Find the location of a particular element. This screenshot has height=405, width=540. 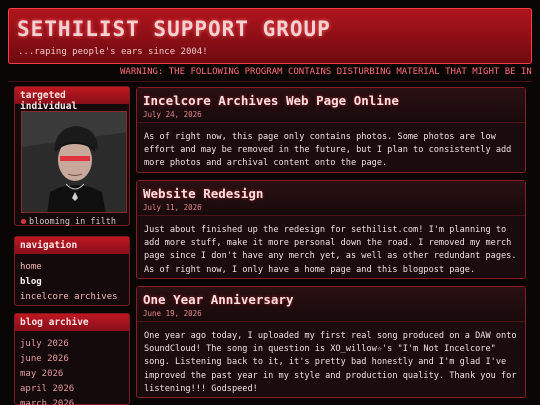

post-title: Website Redesign is located at coordinates (331, 193).